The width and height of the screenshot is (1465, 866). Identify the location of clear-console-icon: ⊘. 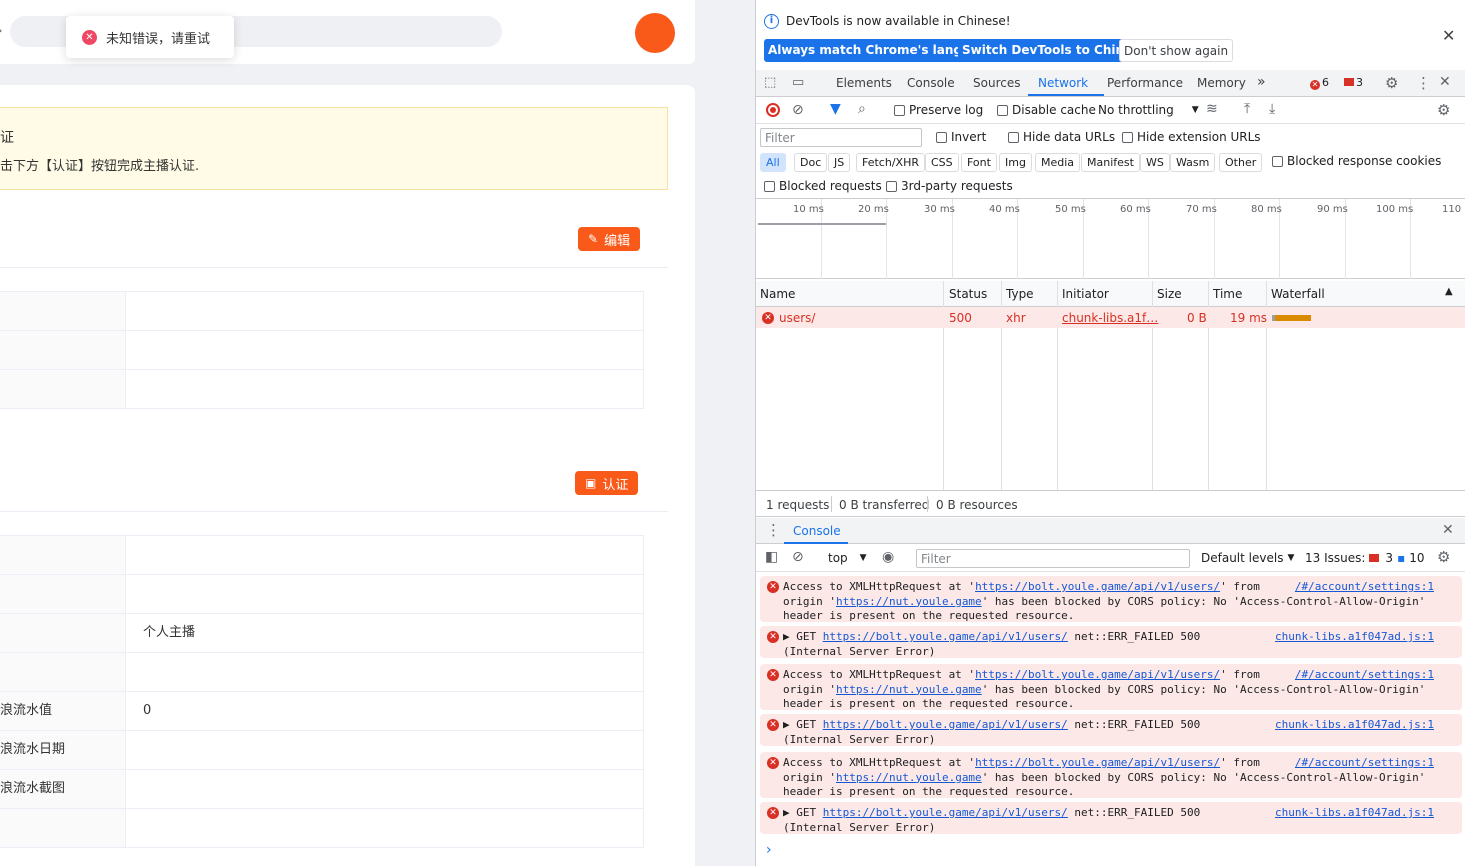
(798, 557).